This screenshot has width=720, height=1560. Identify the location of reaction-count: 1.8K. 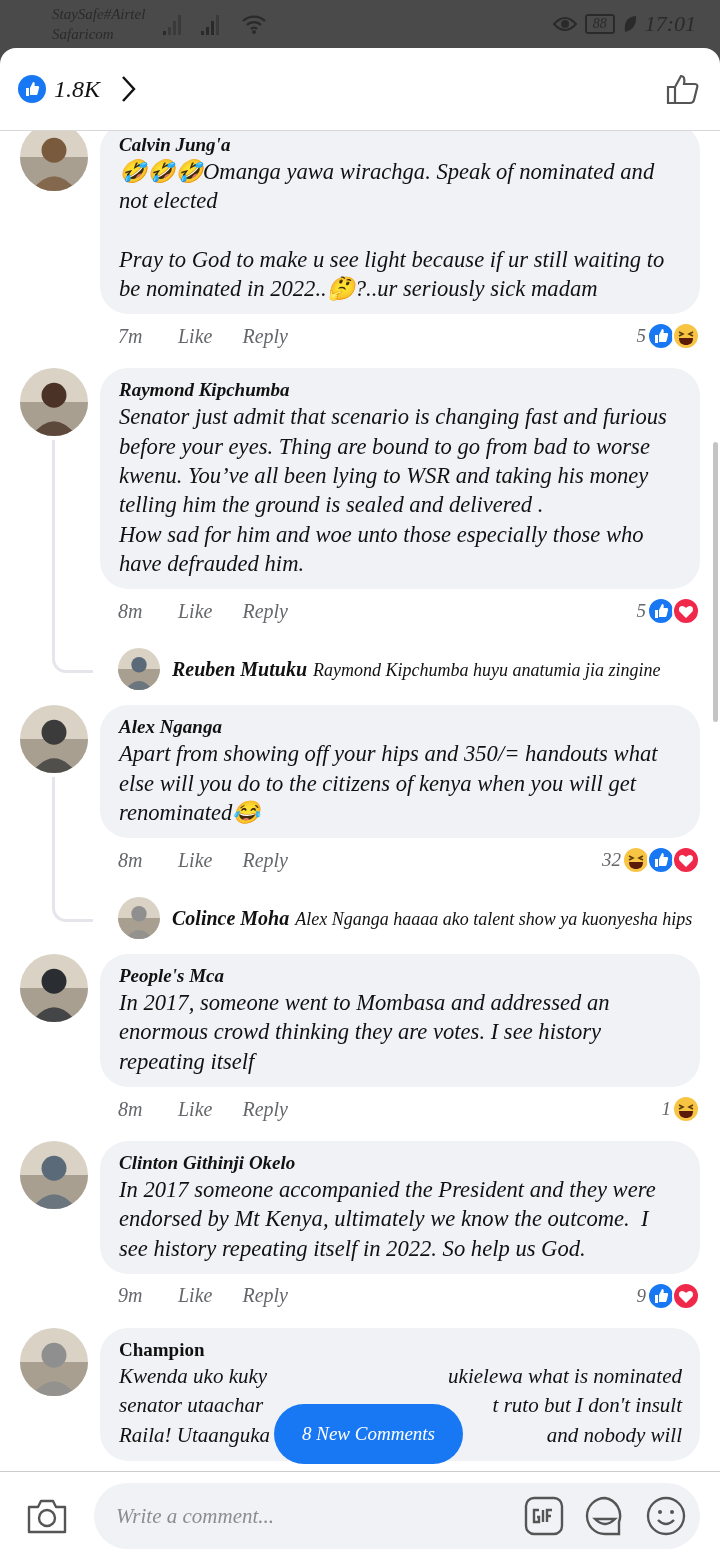
(77, 89).